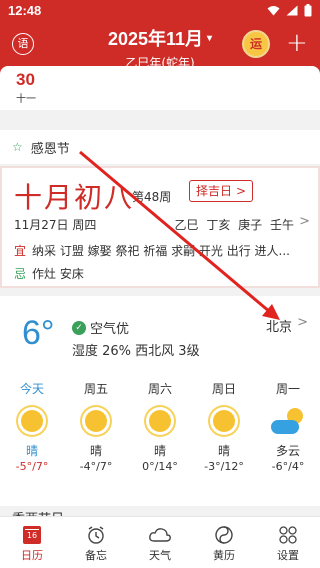 Image resolution: width=320 pixels, height=568 pixels. I want to click on forecast-day: 今天 晴 -5°/7°, so click(32, 426).